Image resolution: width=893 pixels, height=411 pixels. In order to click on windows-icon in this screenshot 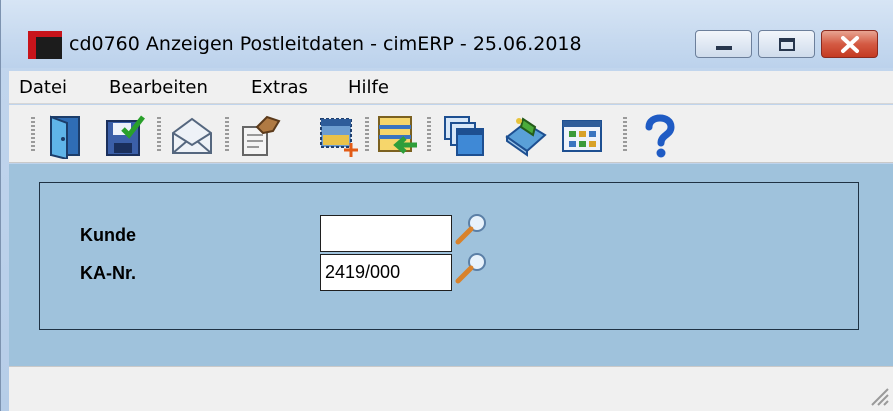, I will do `click(464, 136)`.